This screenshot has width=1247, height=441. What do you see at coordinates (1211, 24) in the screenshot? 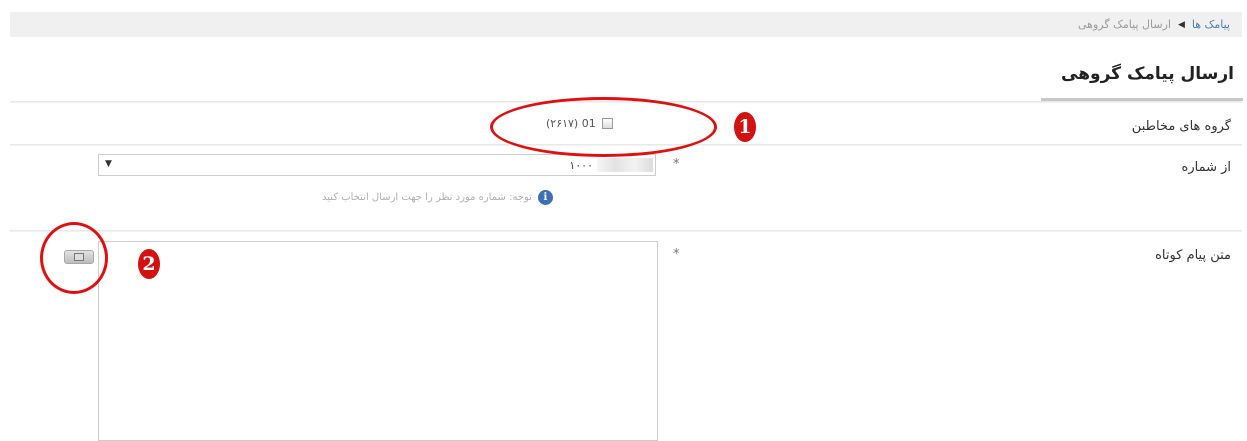
I see `breadcrumb-link-sms: پیامک ها` at bounding box center [1211, 24].